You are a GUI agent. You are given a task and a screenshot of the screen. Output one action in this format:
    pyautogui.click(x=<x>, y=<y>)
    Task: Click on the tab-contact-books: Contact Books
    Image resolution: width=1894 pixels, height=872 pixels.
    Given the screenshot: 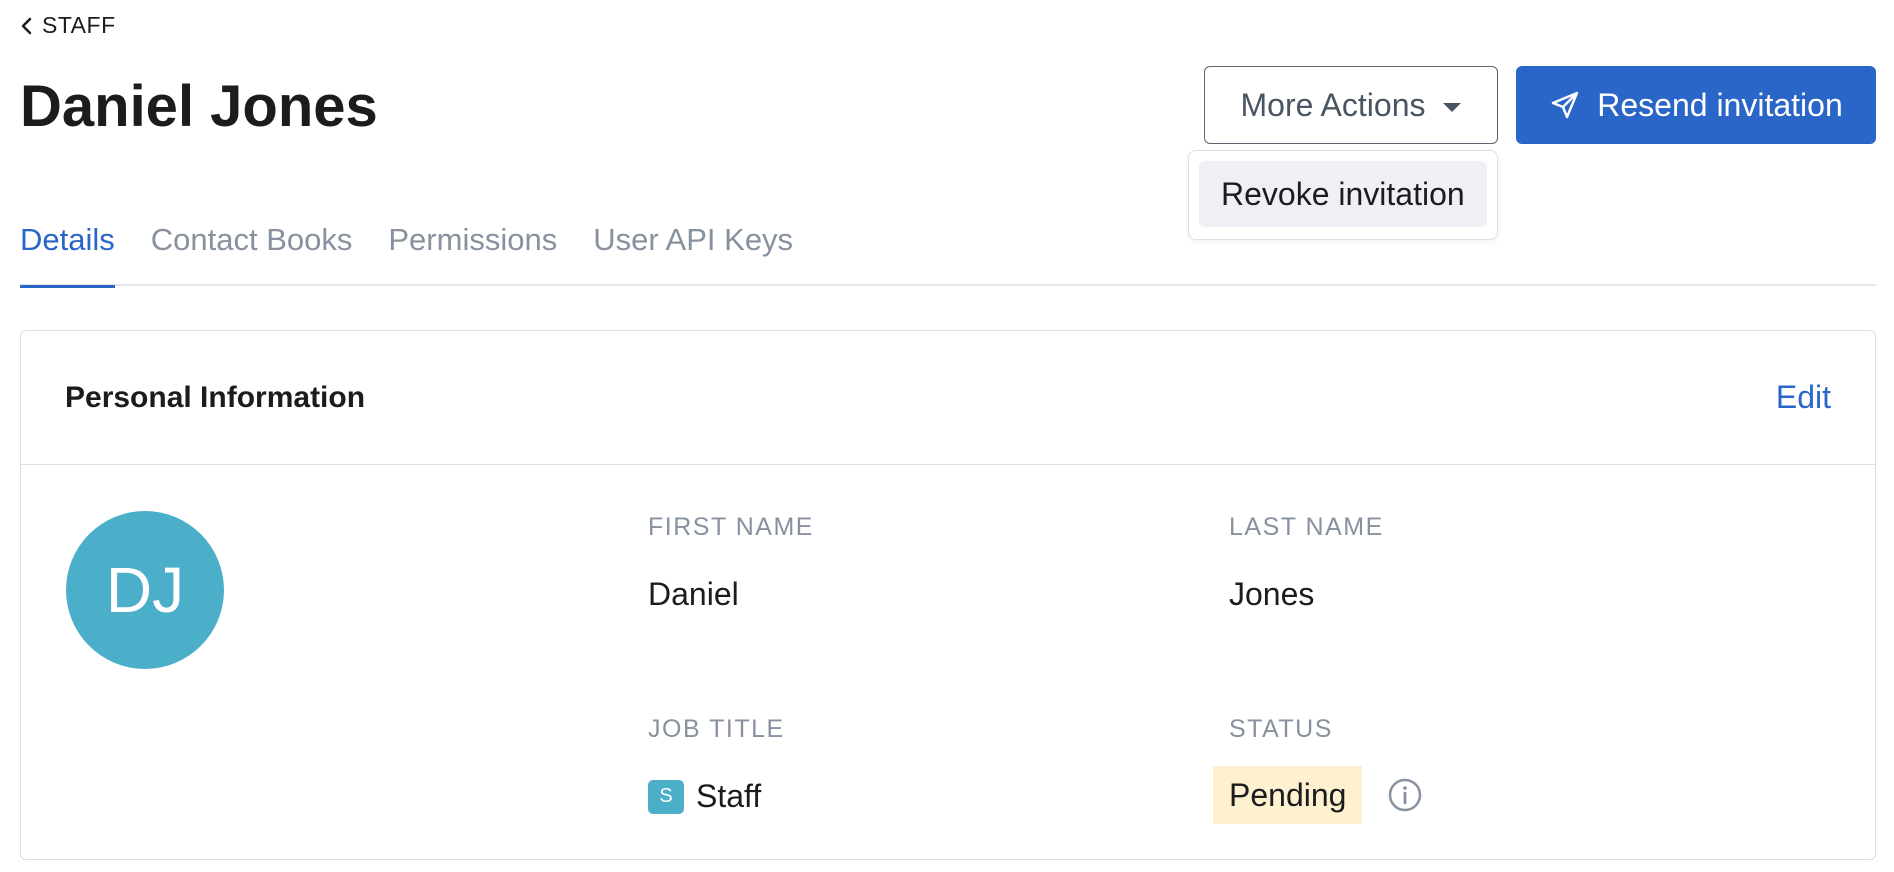 What is the action you would take?
    pyautogui.click(x=252, y=248)
    